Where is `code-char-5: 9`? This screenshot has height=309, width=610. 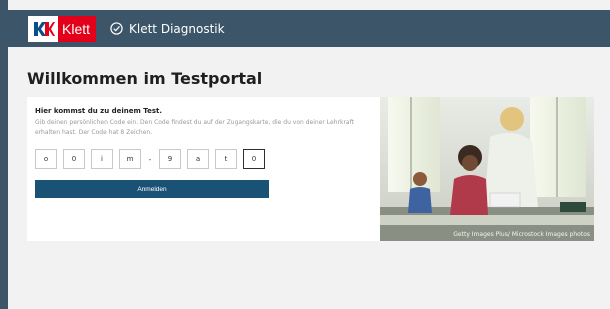 code-char-5: 9 is located at coordinates (170, 159).